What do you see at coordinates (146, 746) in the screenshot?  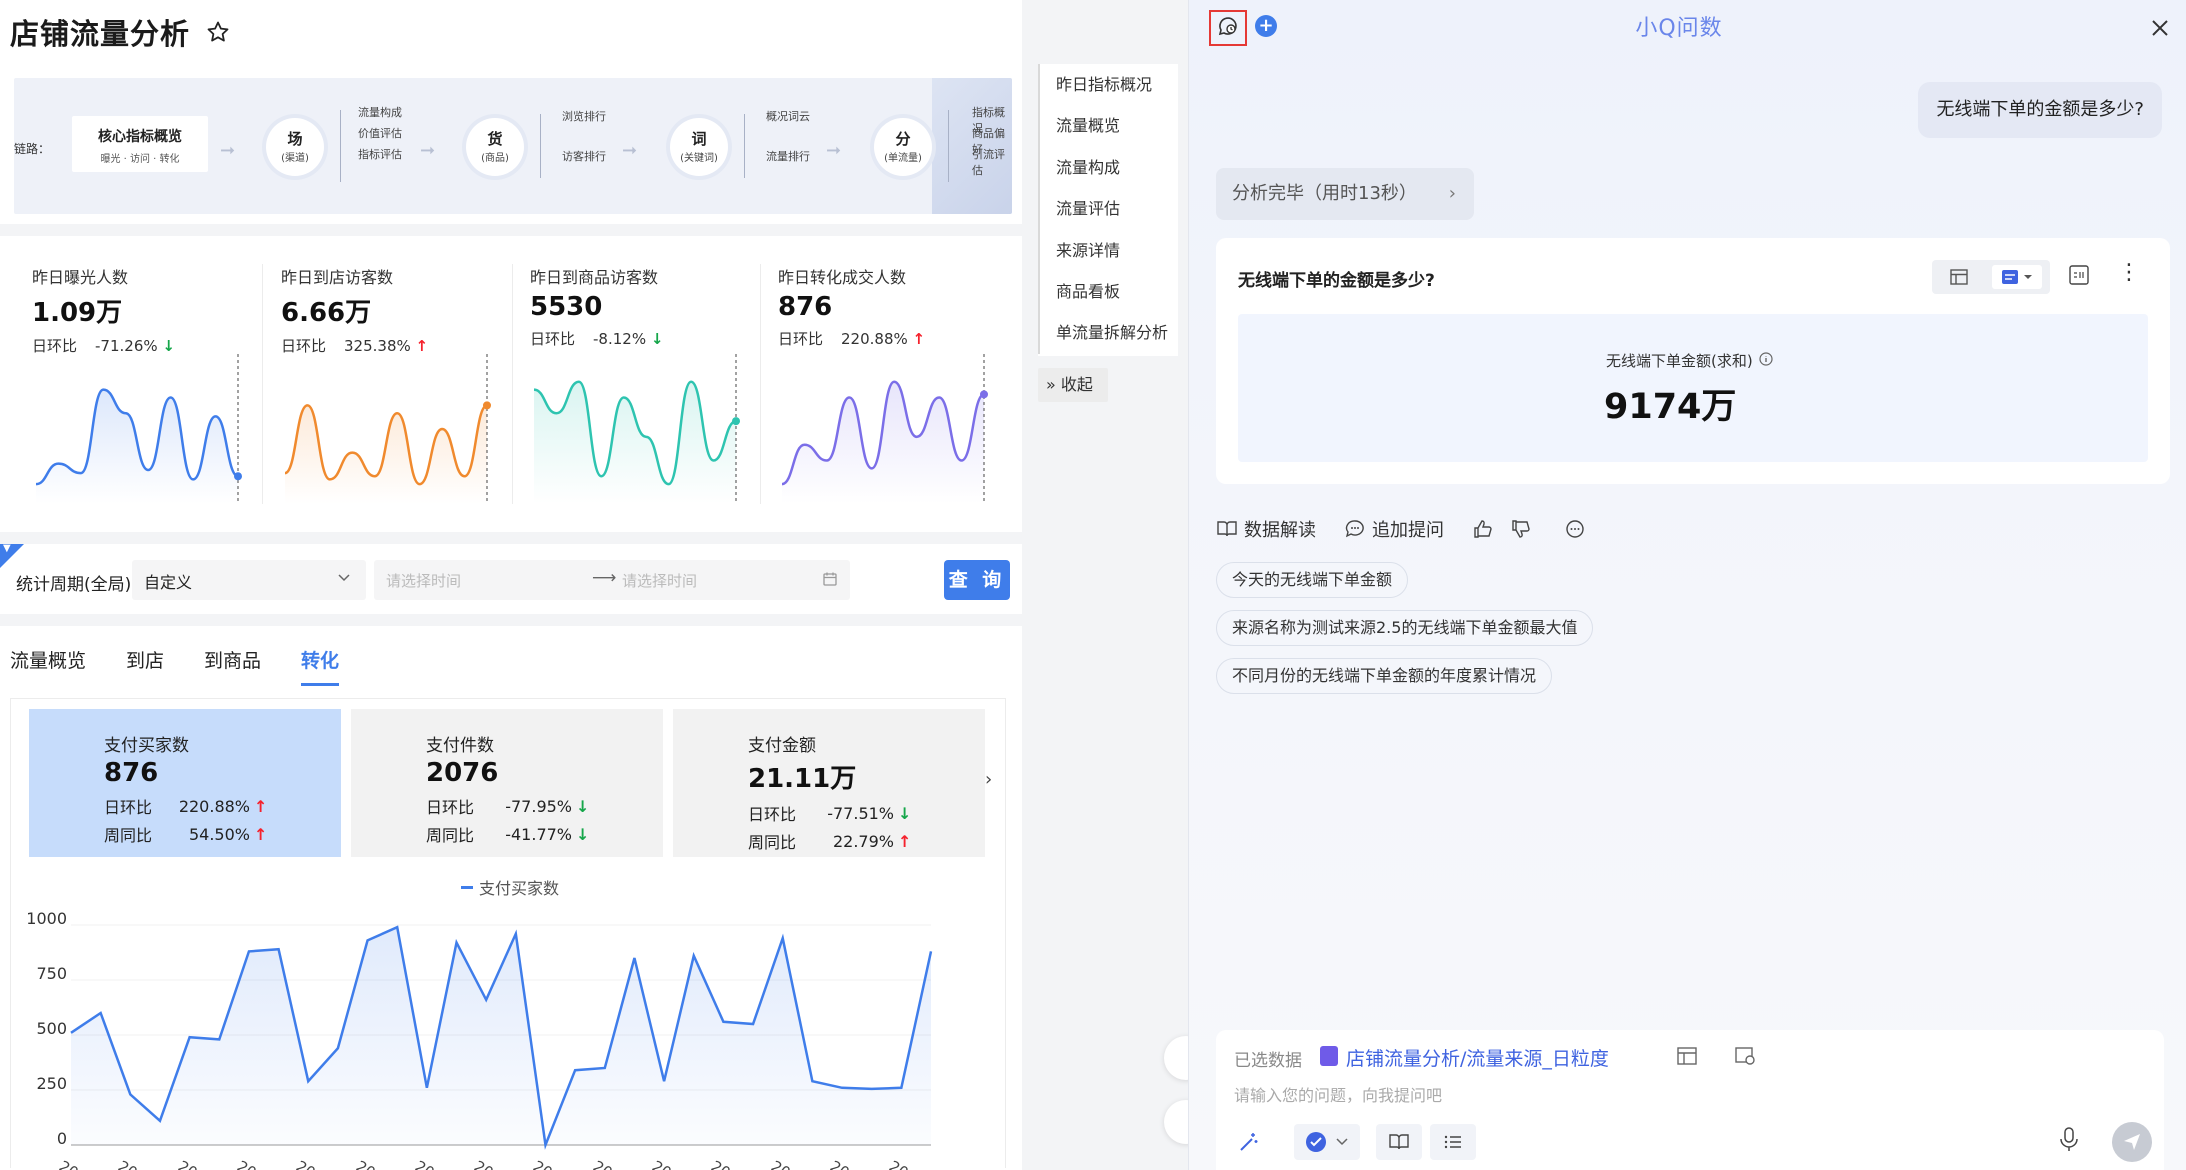 I see `kpi-name: 支付买家数` at bounding box center [146, 746].